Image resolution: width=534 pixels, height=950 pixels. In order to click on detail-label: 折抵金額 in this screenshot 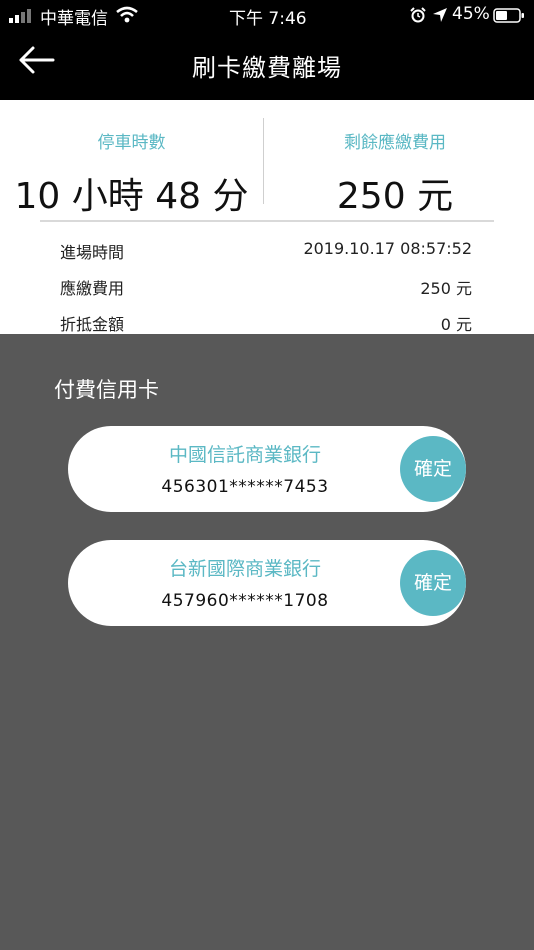, I will do `click(92, 324)`.